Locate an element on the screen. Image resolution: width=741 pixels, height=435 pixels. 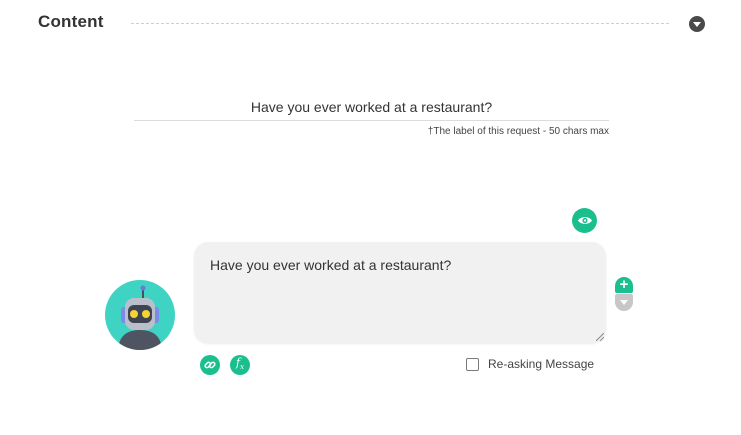
insert-link-button is located at coordinates (210, 365).